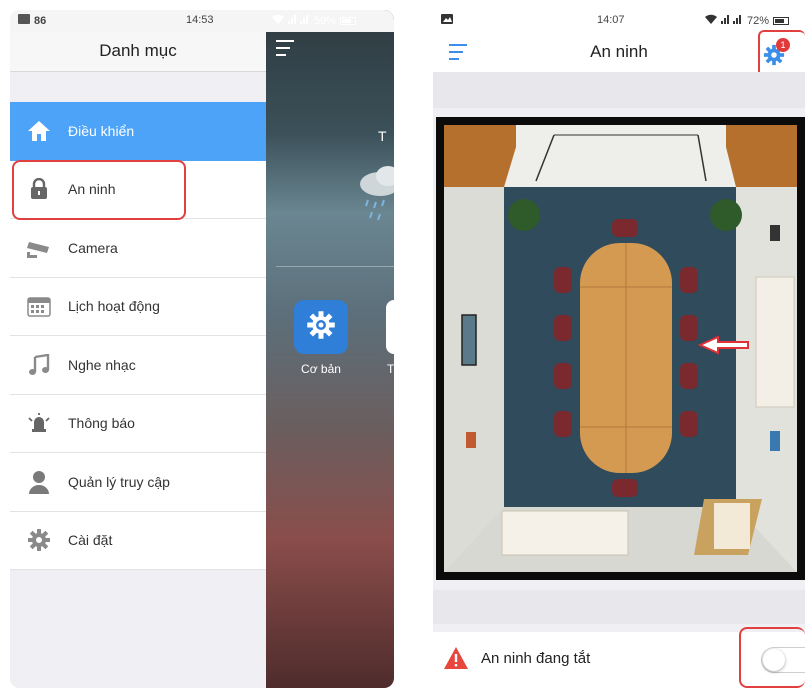 This screenshot has height=688, width=805. I want to click on weather-text: T, so click(382, 136).